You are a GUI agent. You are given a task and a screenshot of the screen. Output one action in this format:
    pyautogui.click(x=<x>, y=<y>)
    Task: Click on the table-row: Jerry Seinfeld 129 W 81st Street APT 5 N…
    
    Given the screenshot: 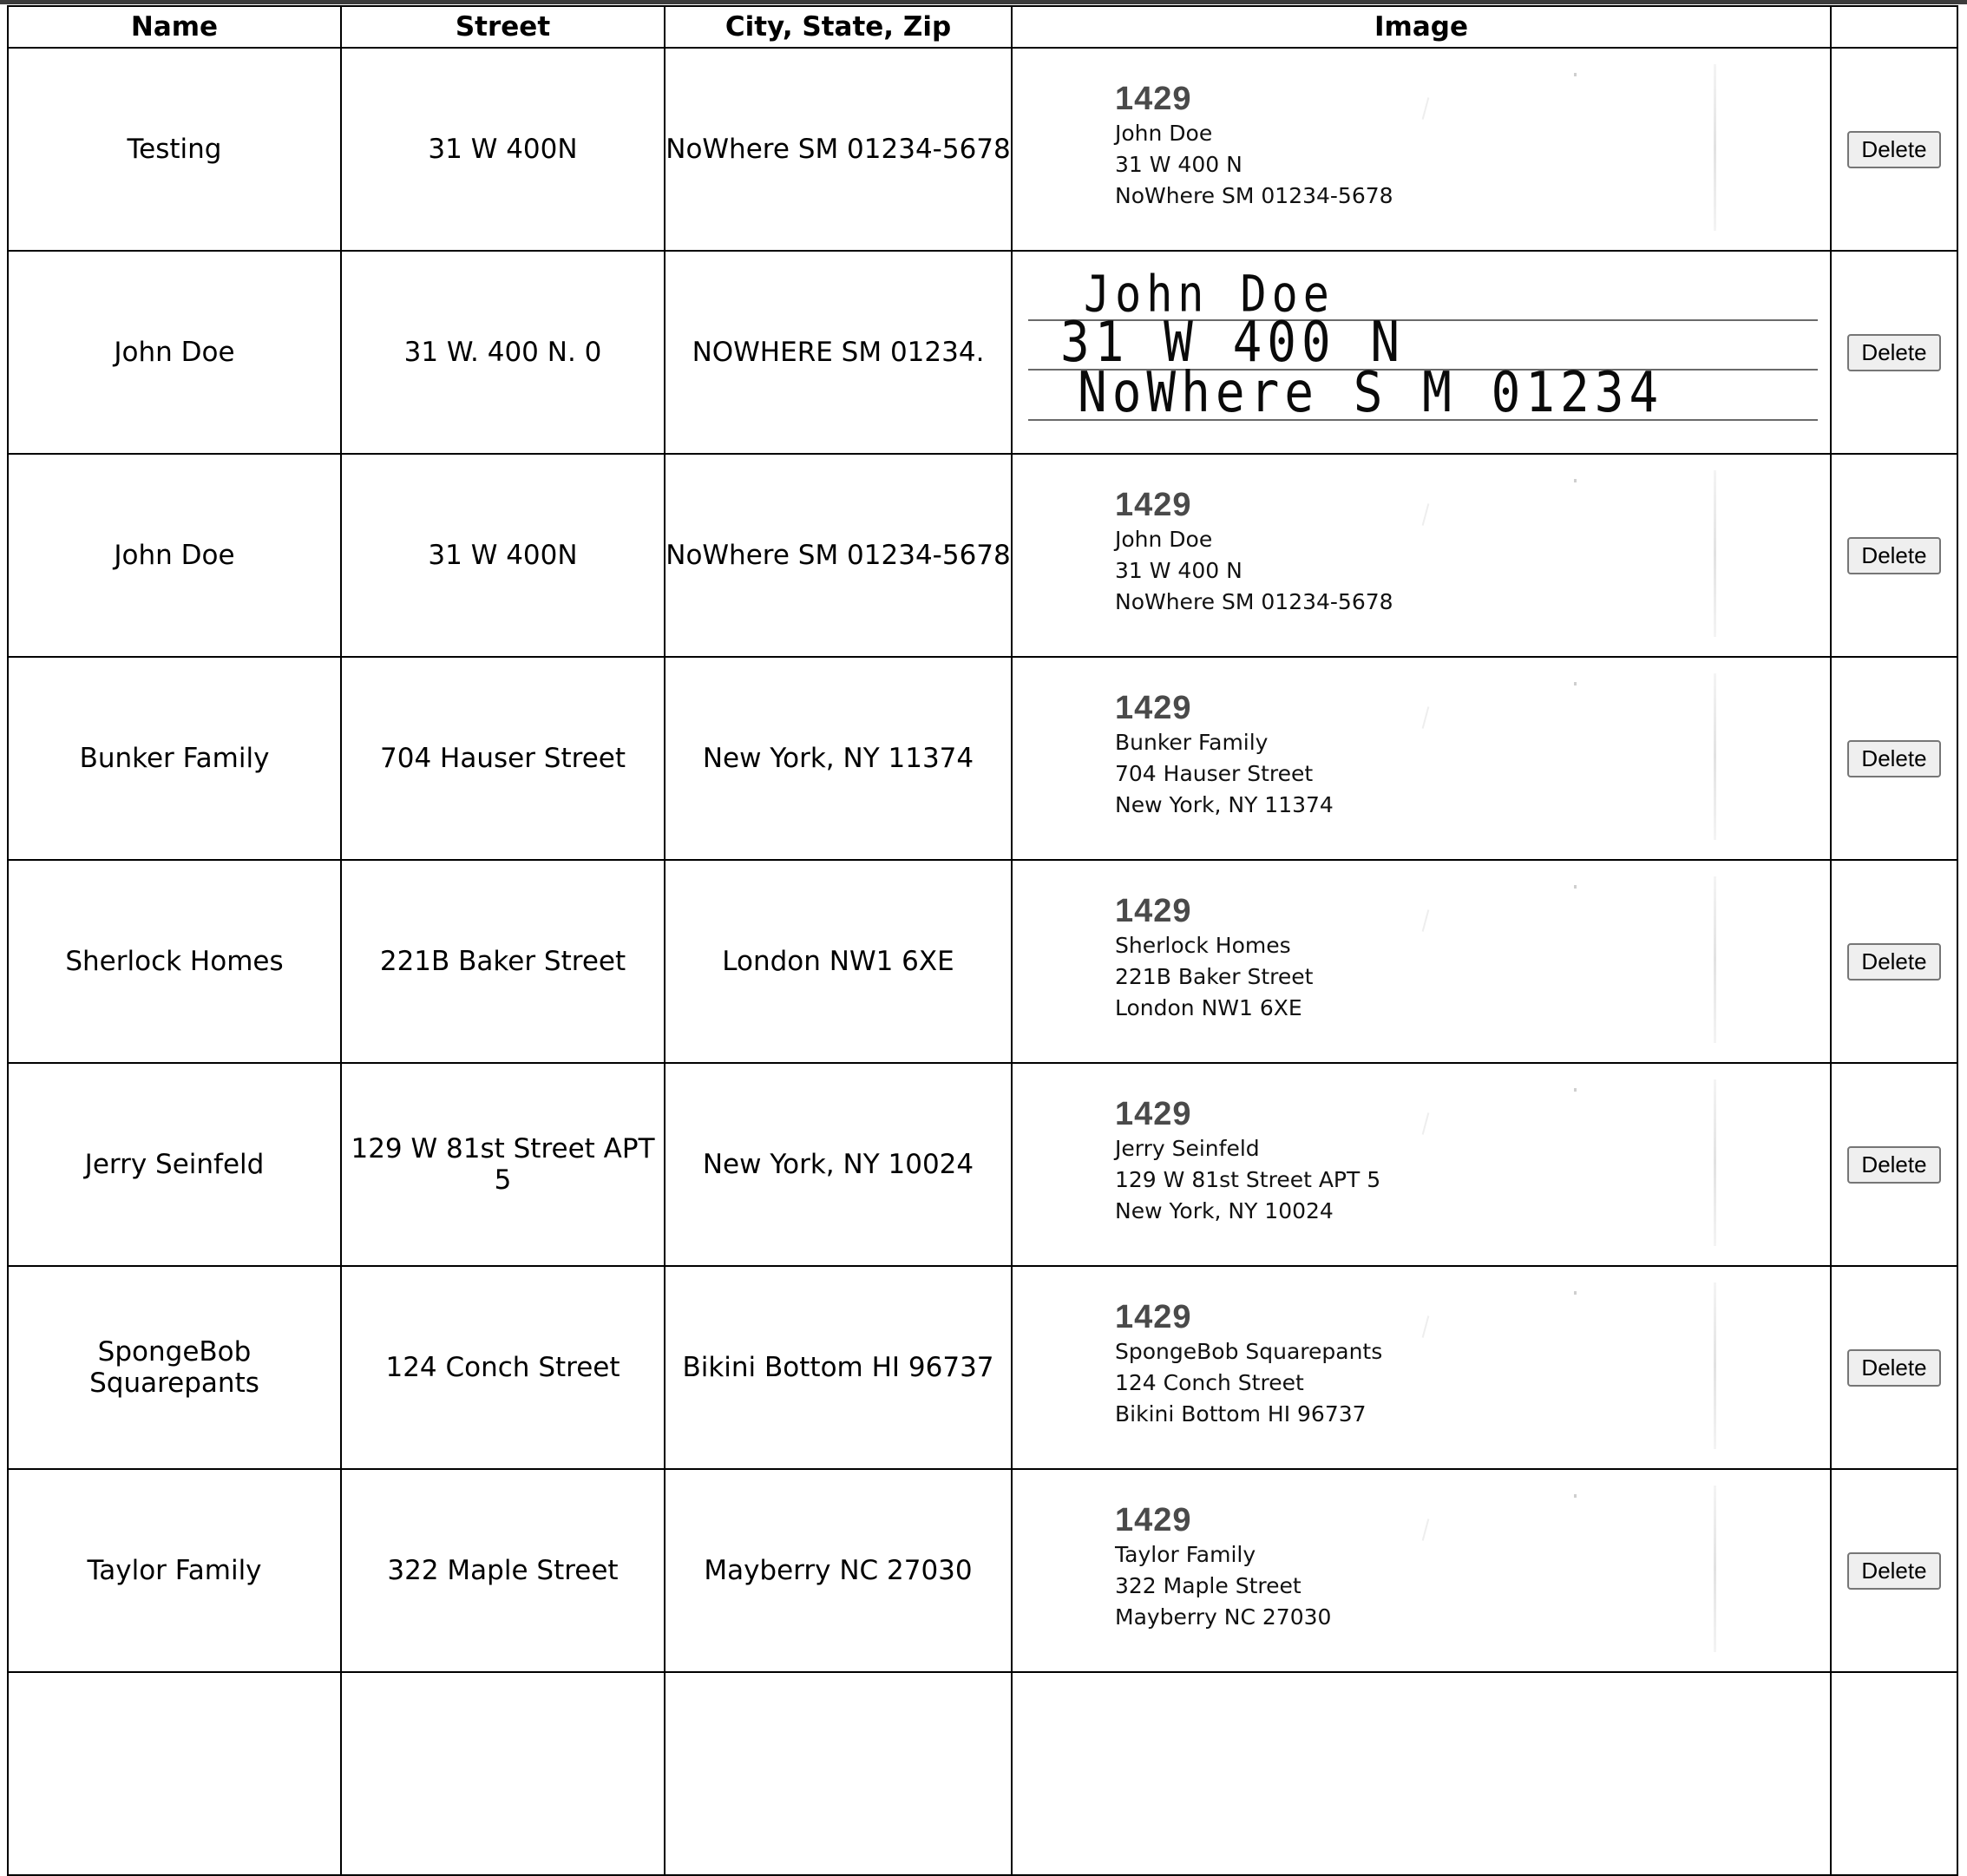 What is the action you would take?
    pyautogui.click(x=982, y=1165)
    